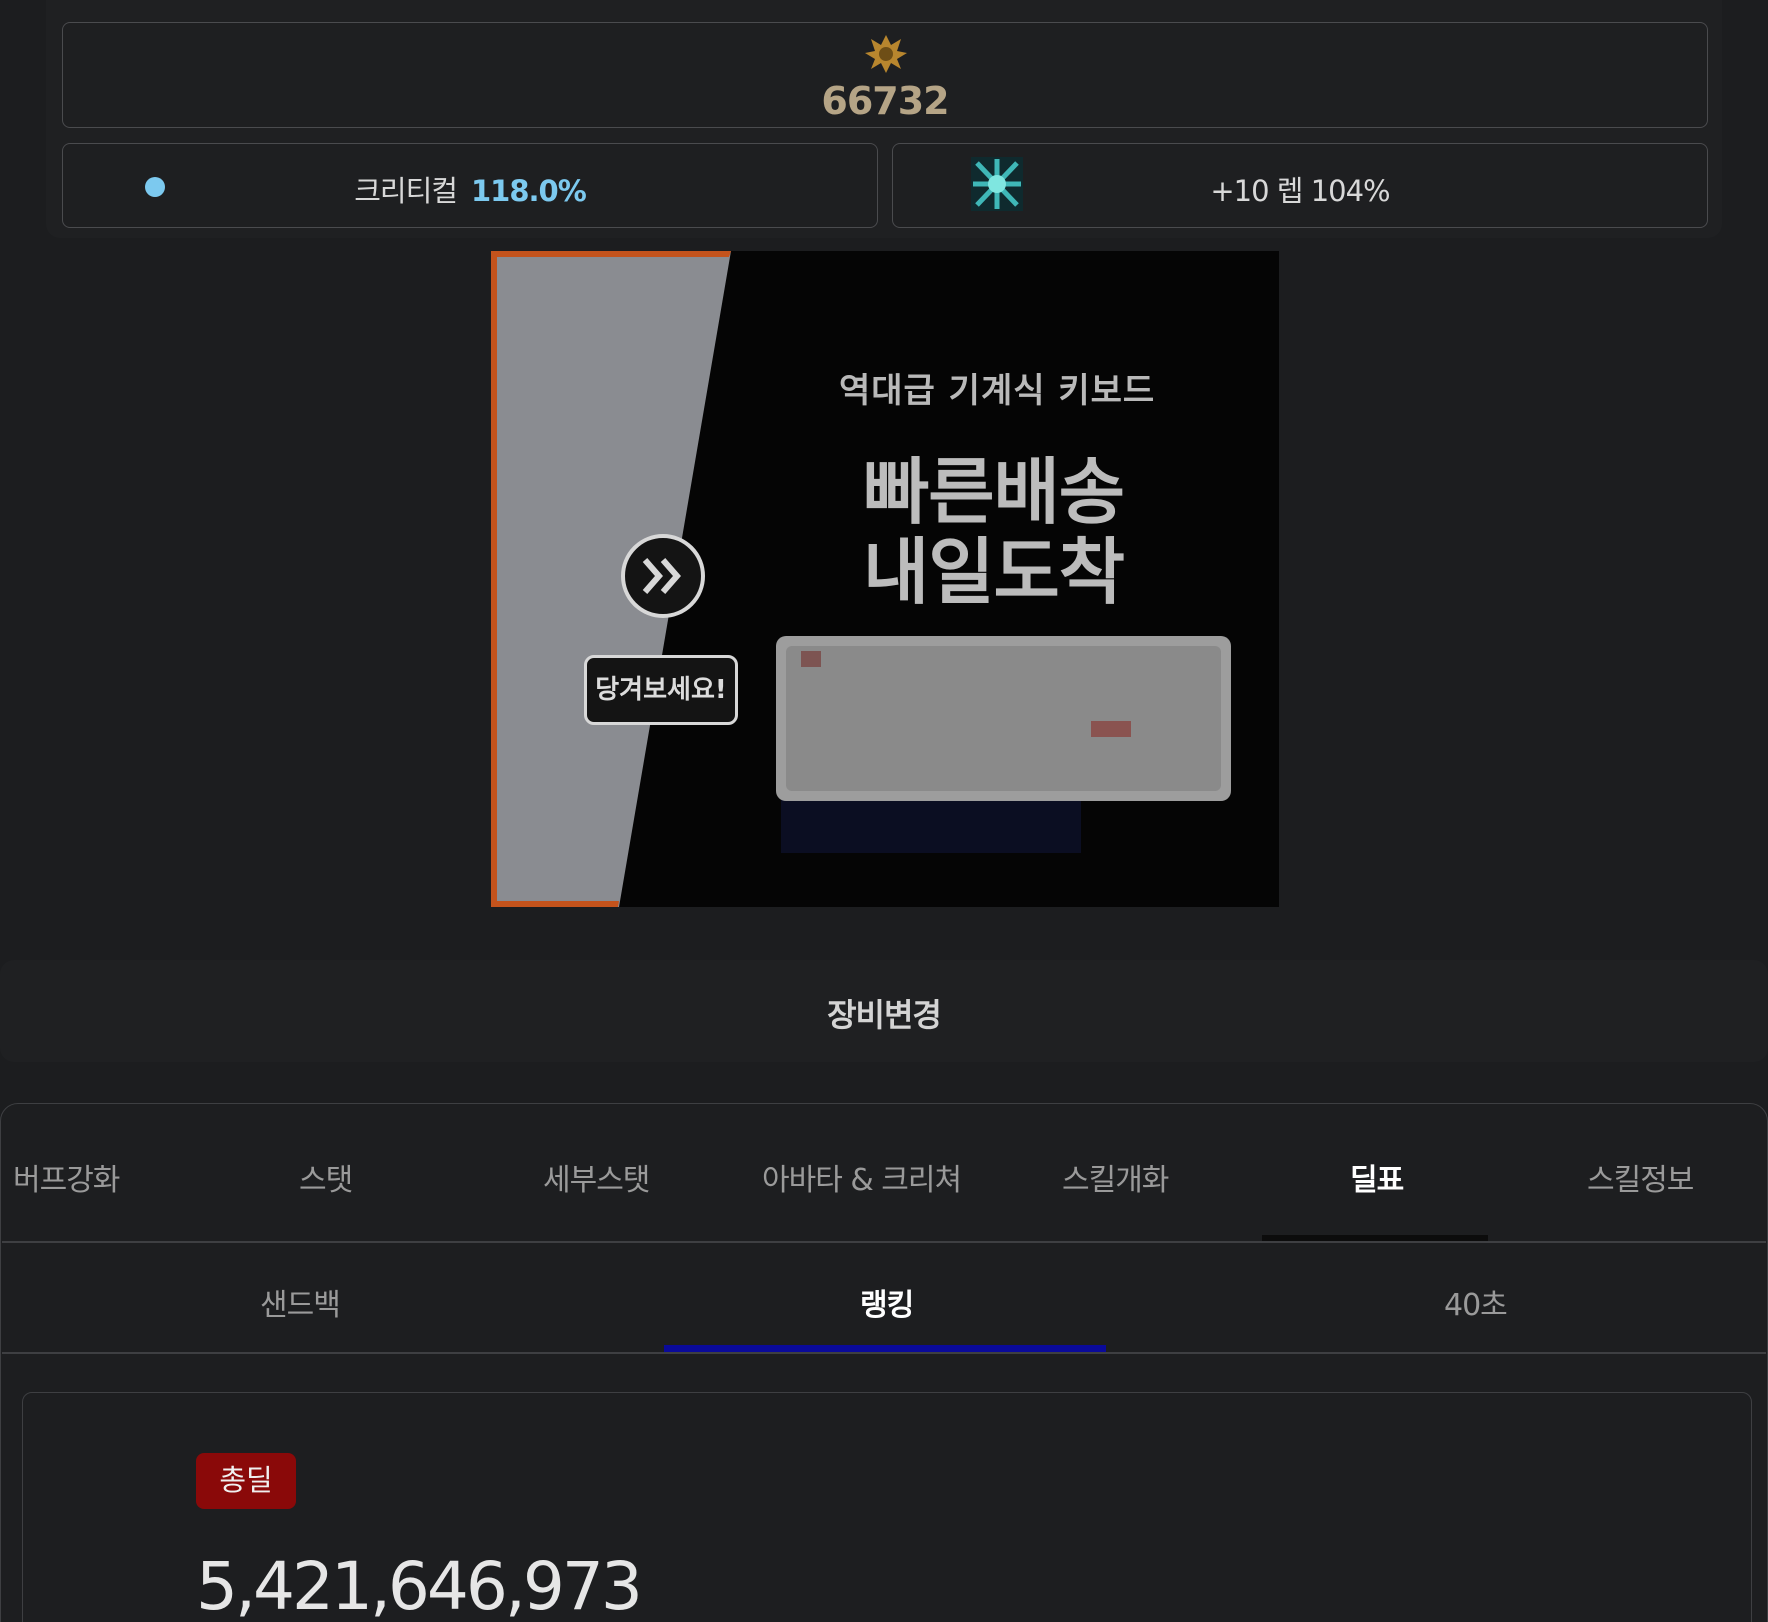  Describe the element at coordinates (406, 191) in the screenshot. I see `critical-label: 크리티컬` at that location.